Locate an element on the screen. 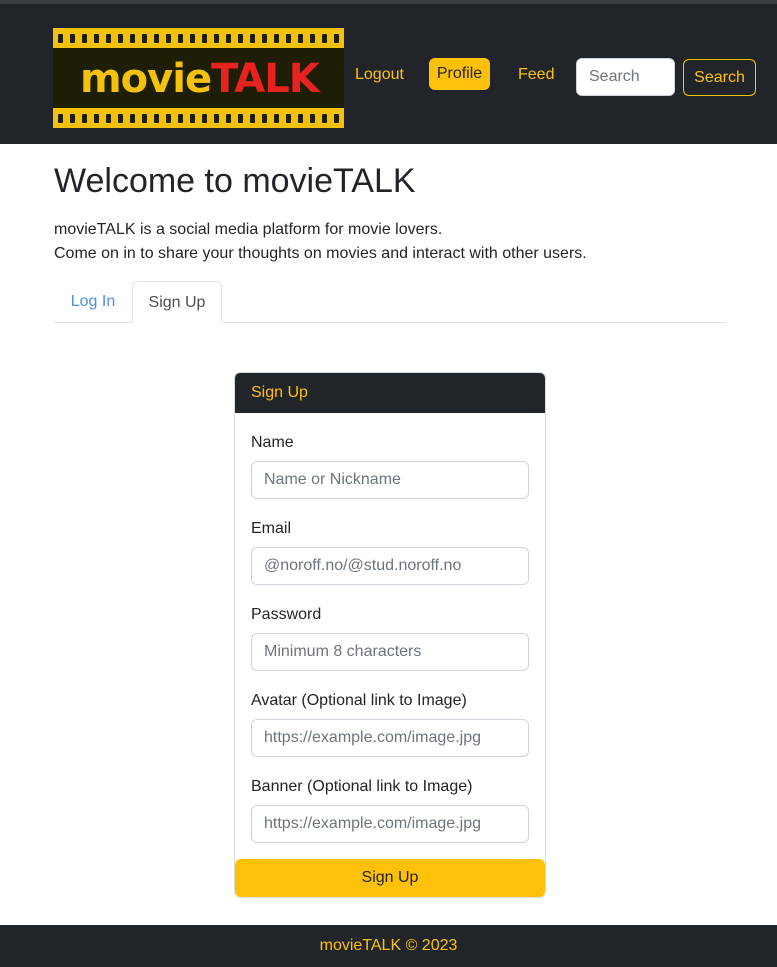 The image size is (777, 967). name-label: Name is located at coordinates (272, 442).